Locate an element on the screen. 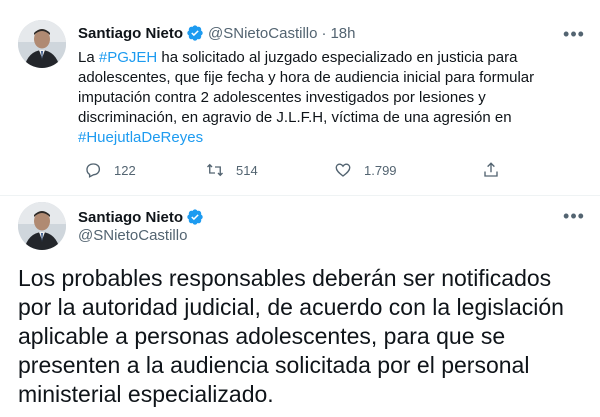 Image resolution: width=600 pixels, height=417 pixels. retweet-button: 514 is located at coordinates (232, 170).